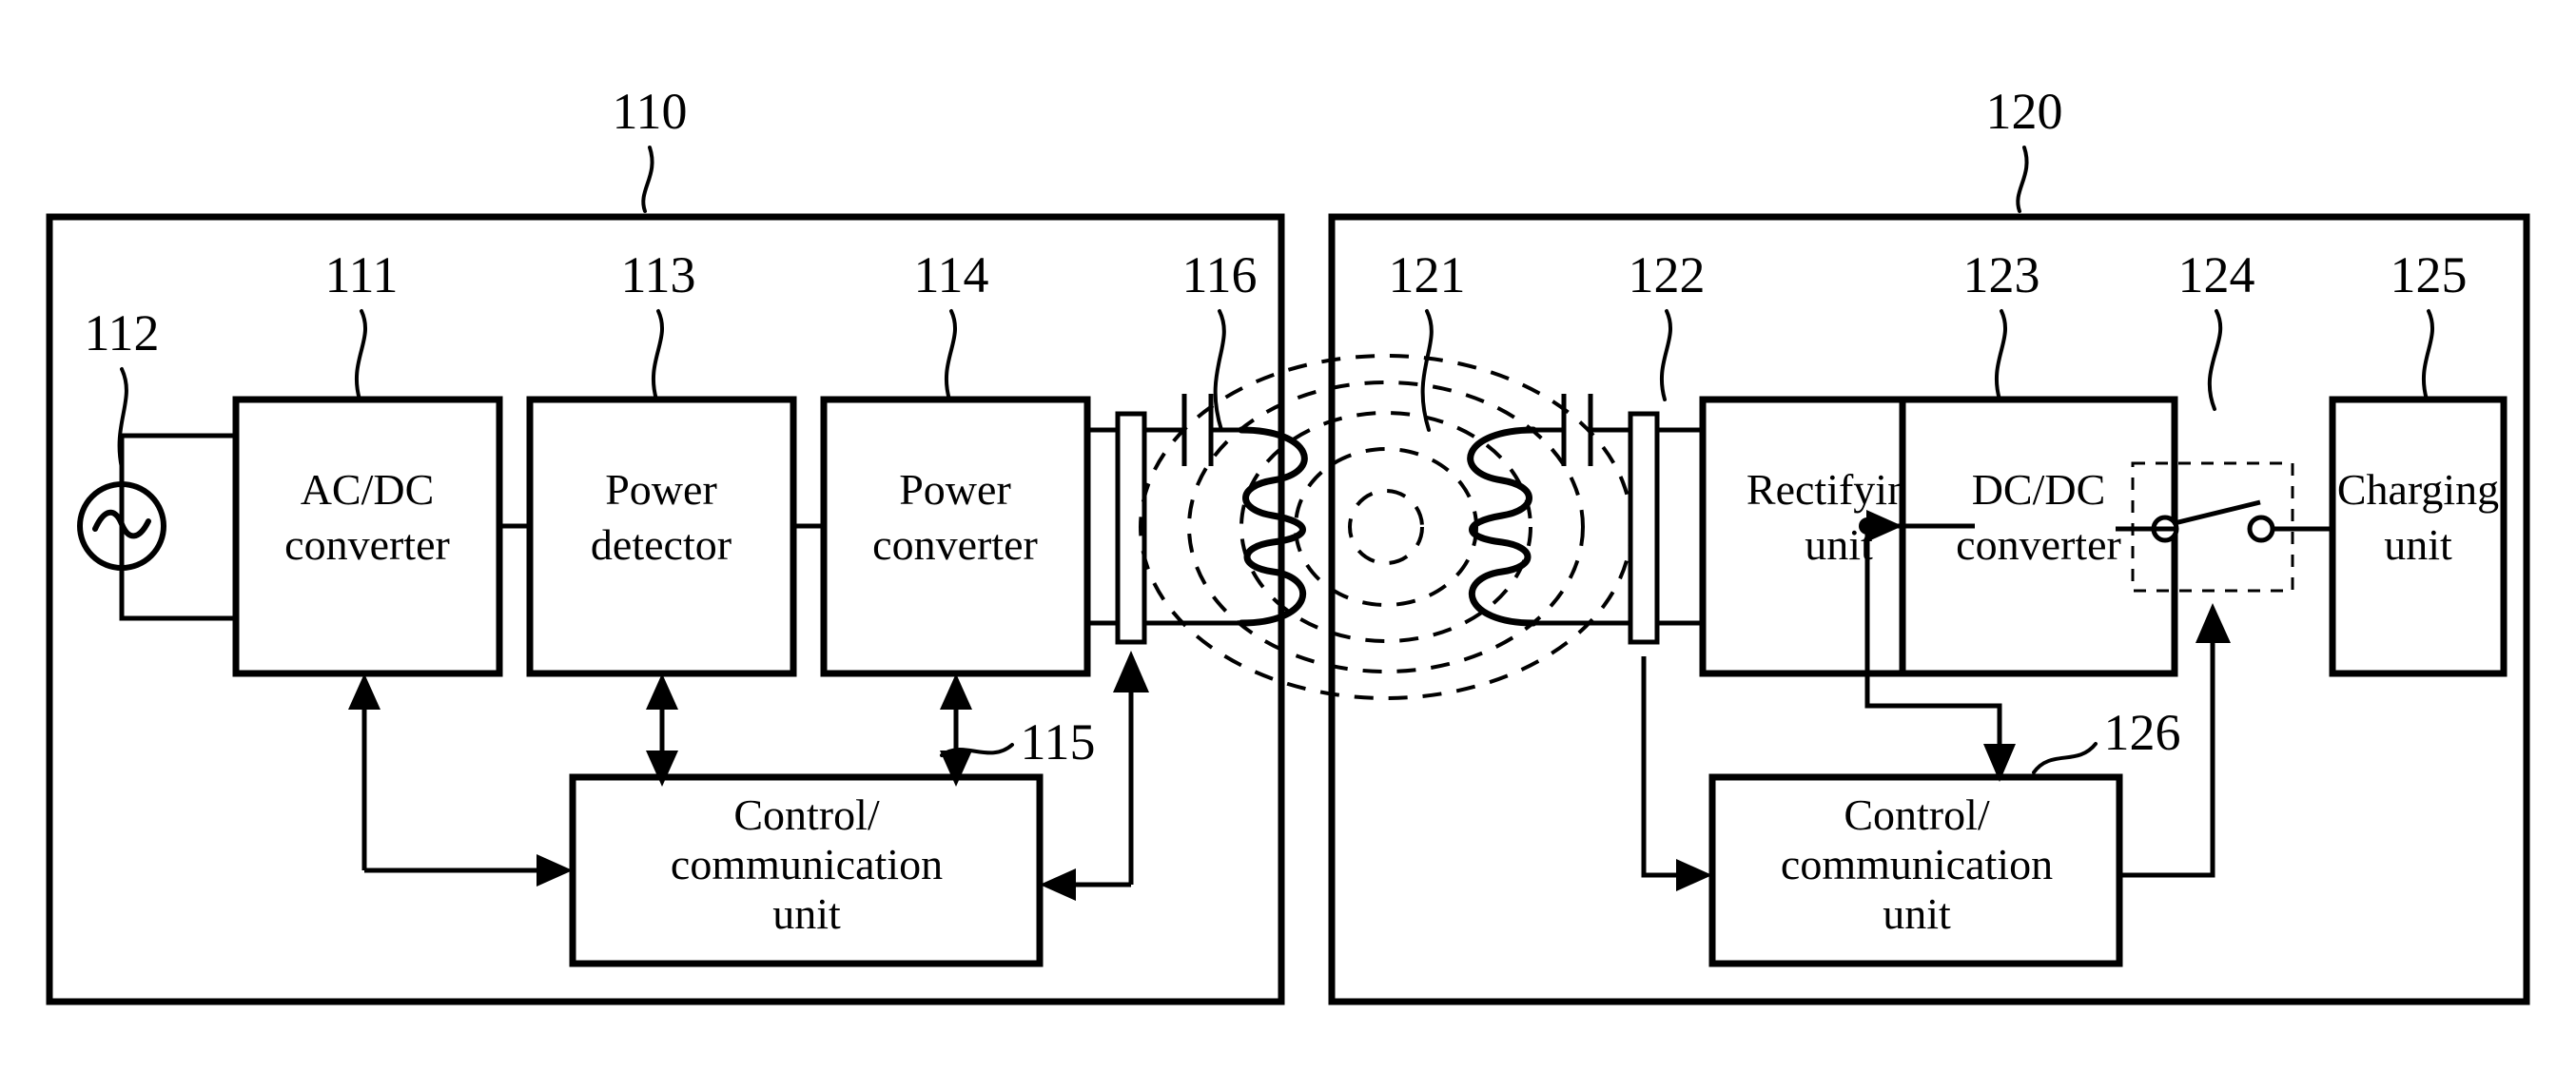 This screenshot has width=2576, height=1092. Describe the element at coordinates (2039, 489) in the screenshot. I see `dcdc-converter-label-line1: DC/DC` at that location.